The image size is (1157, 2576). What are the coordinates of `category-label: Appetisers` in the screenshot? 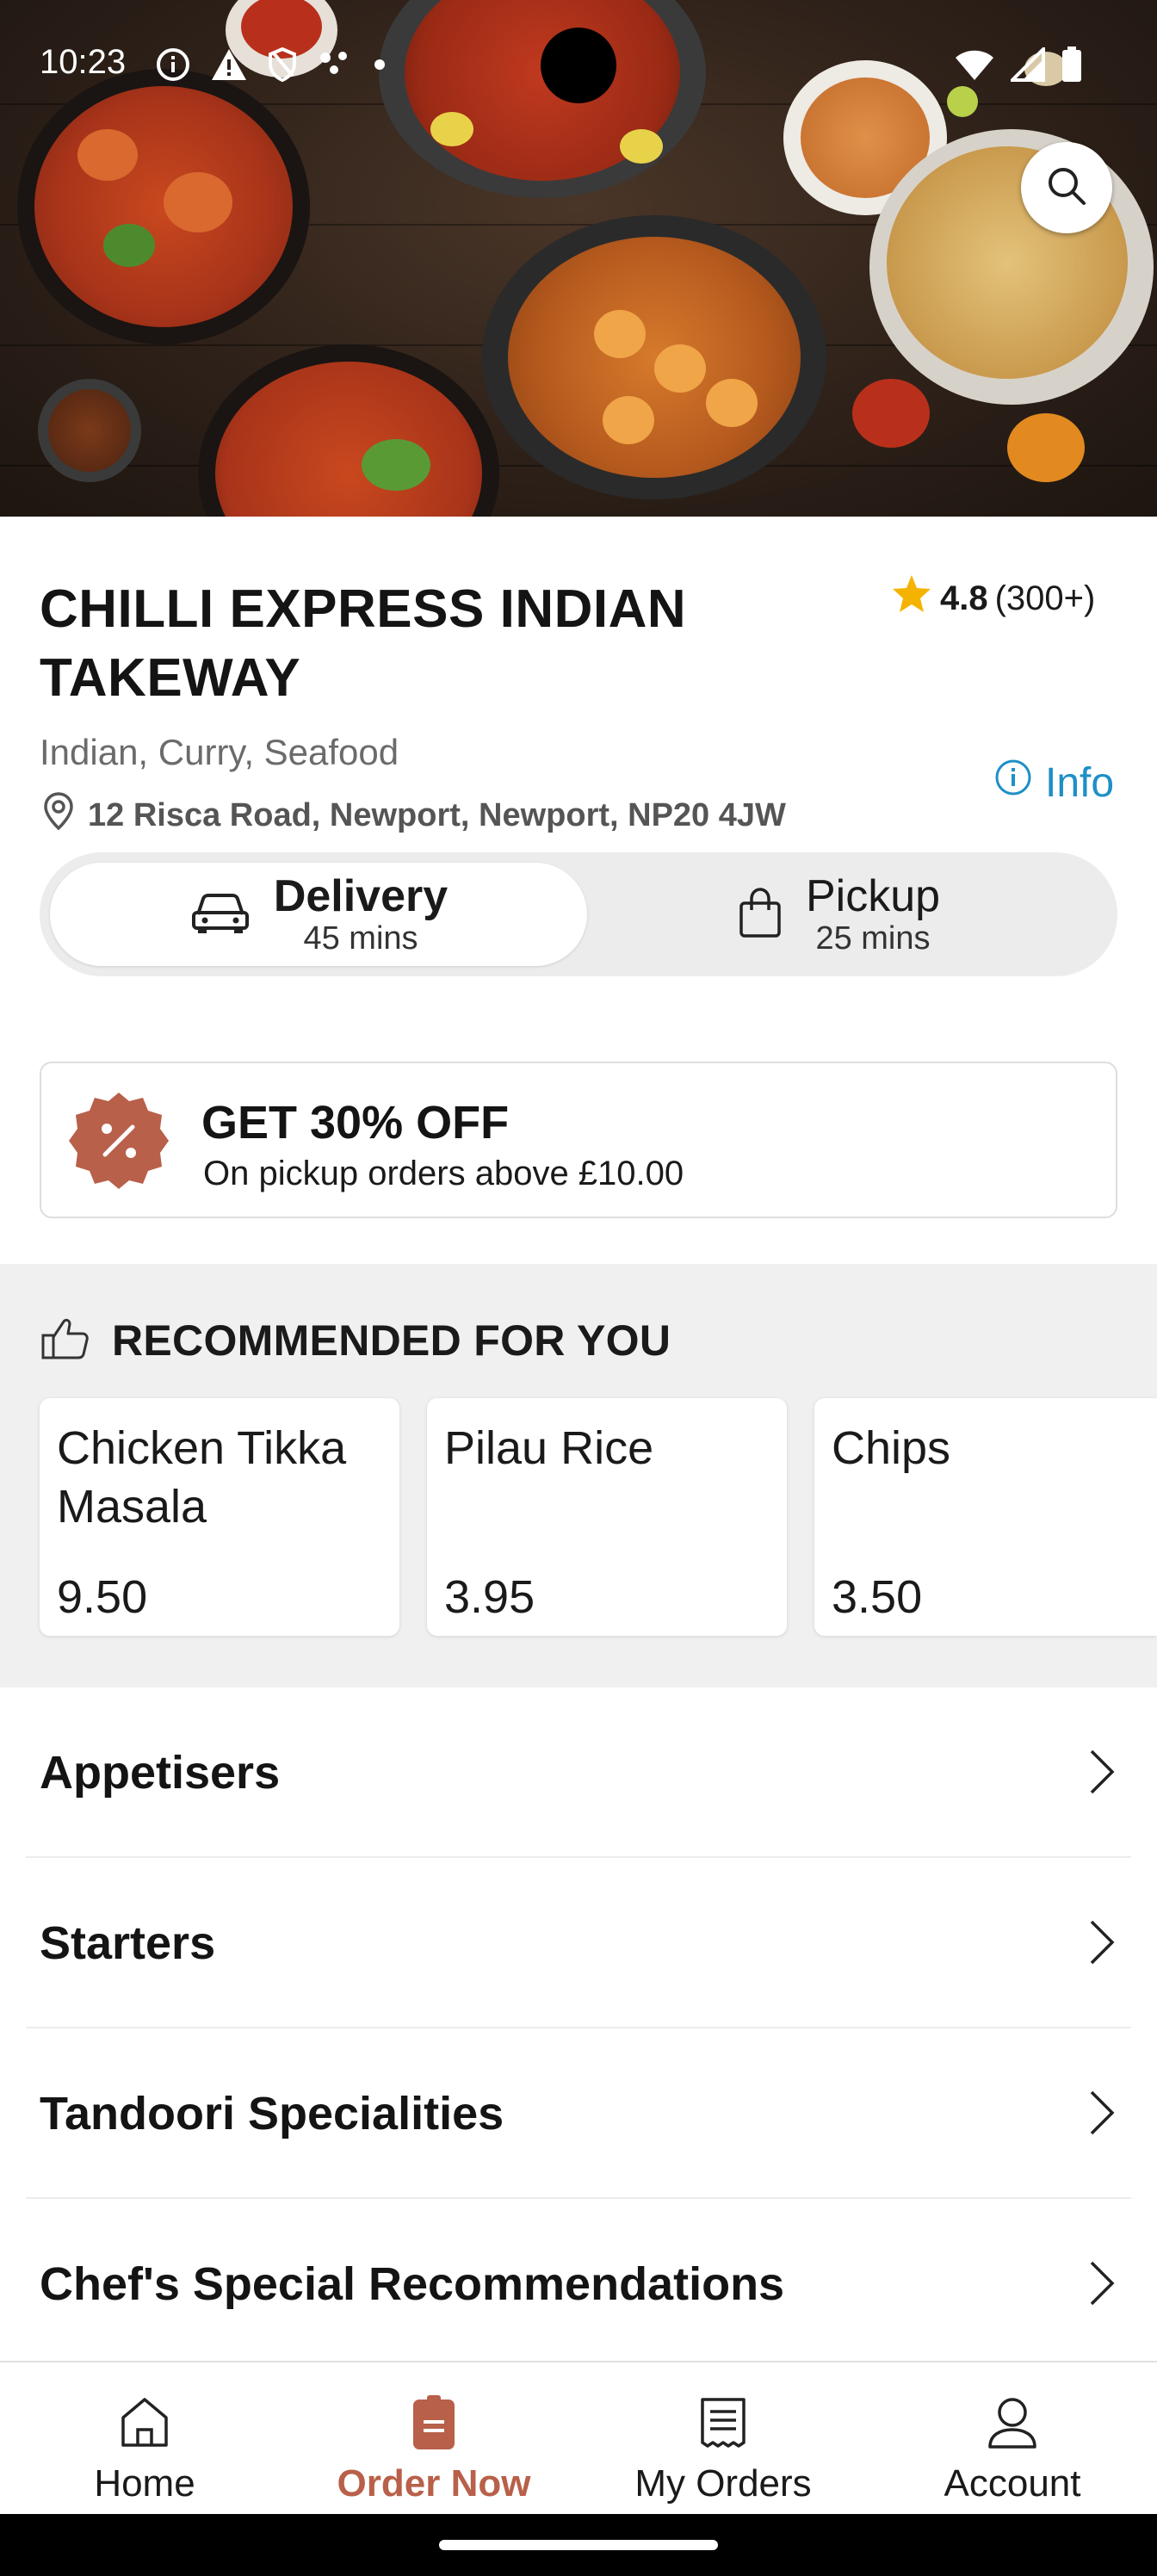 It's located at (161, 1773).